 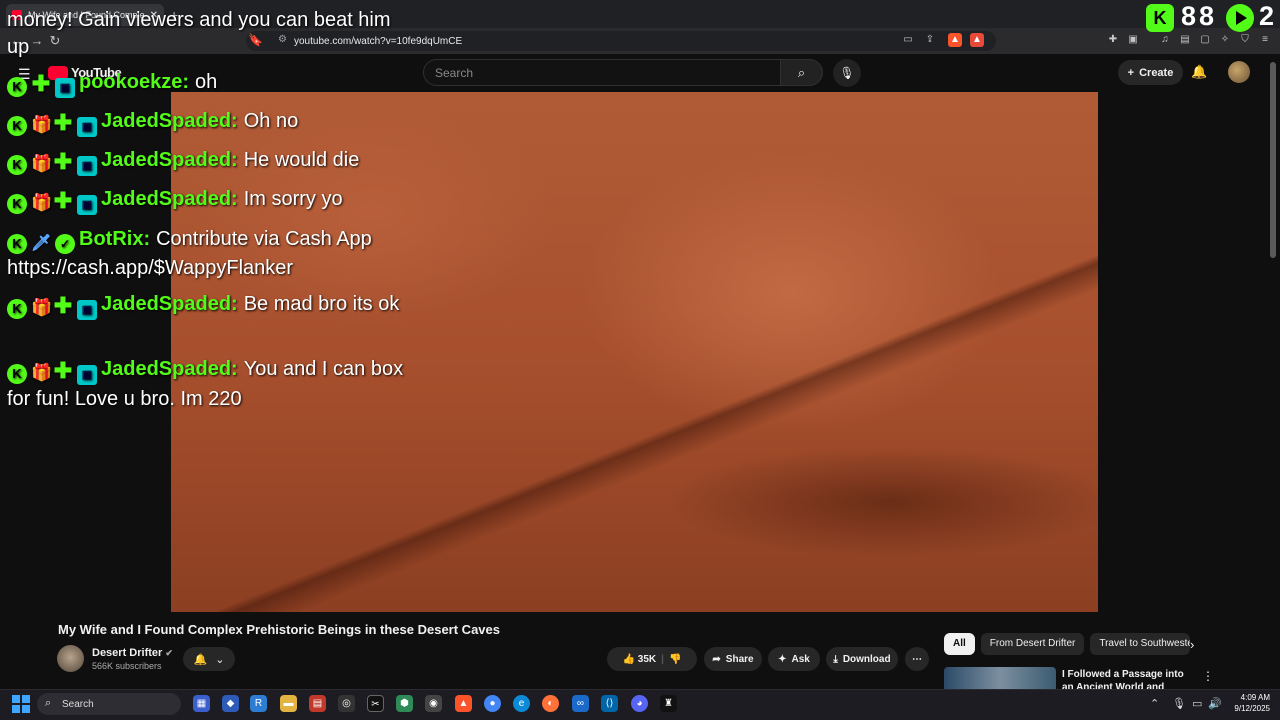 I want to click on chip-from-channel: From Desert Drifter, so click(x=1032, y=644).